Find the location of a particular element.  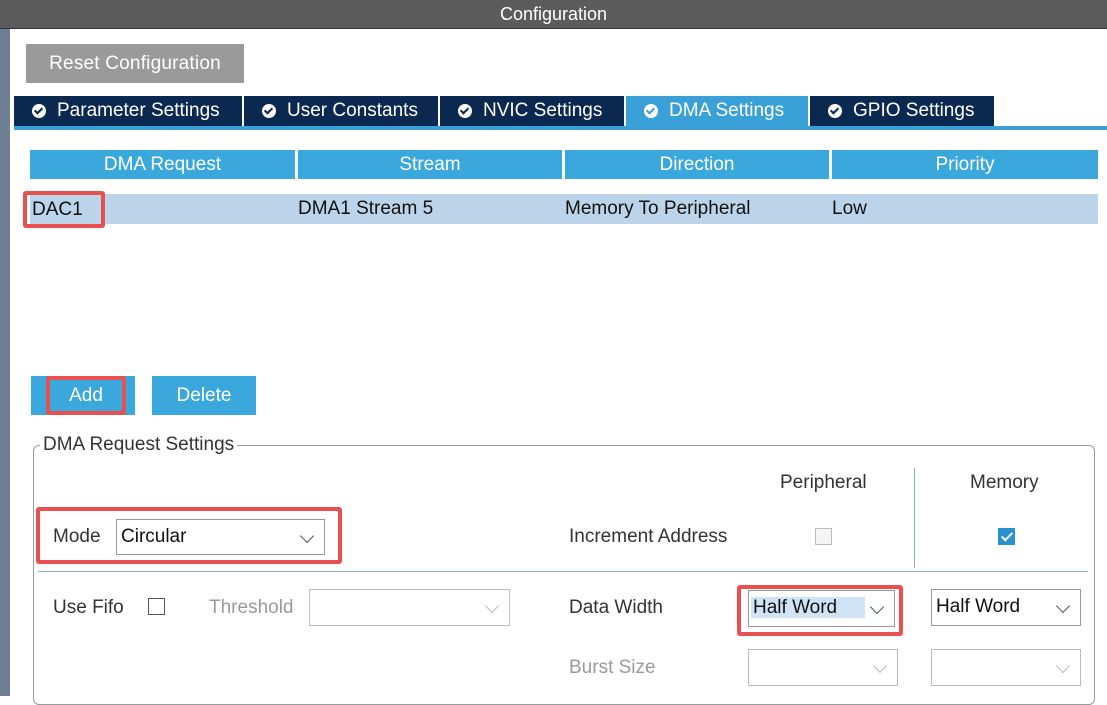

data-width-peripheral-value: Half Word is located at coordinates (808, 607).